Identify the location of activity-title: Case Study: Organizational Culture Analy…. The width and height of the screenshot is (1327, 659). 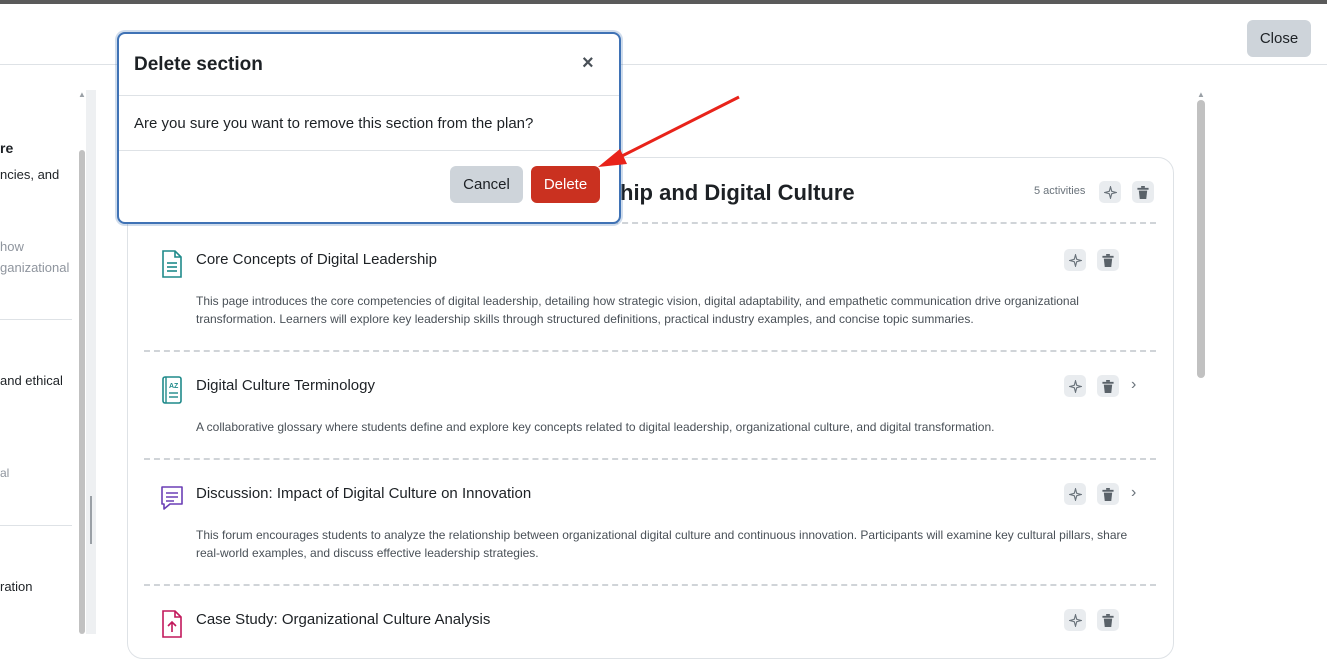
(343, 619).